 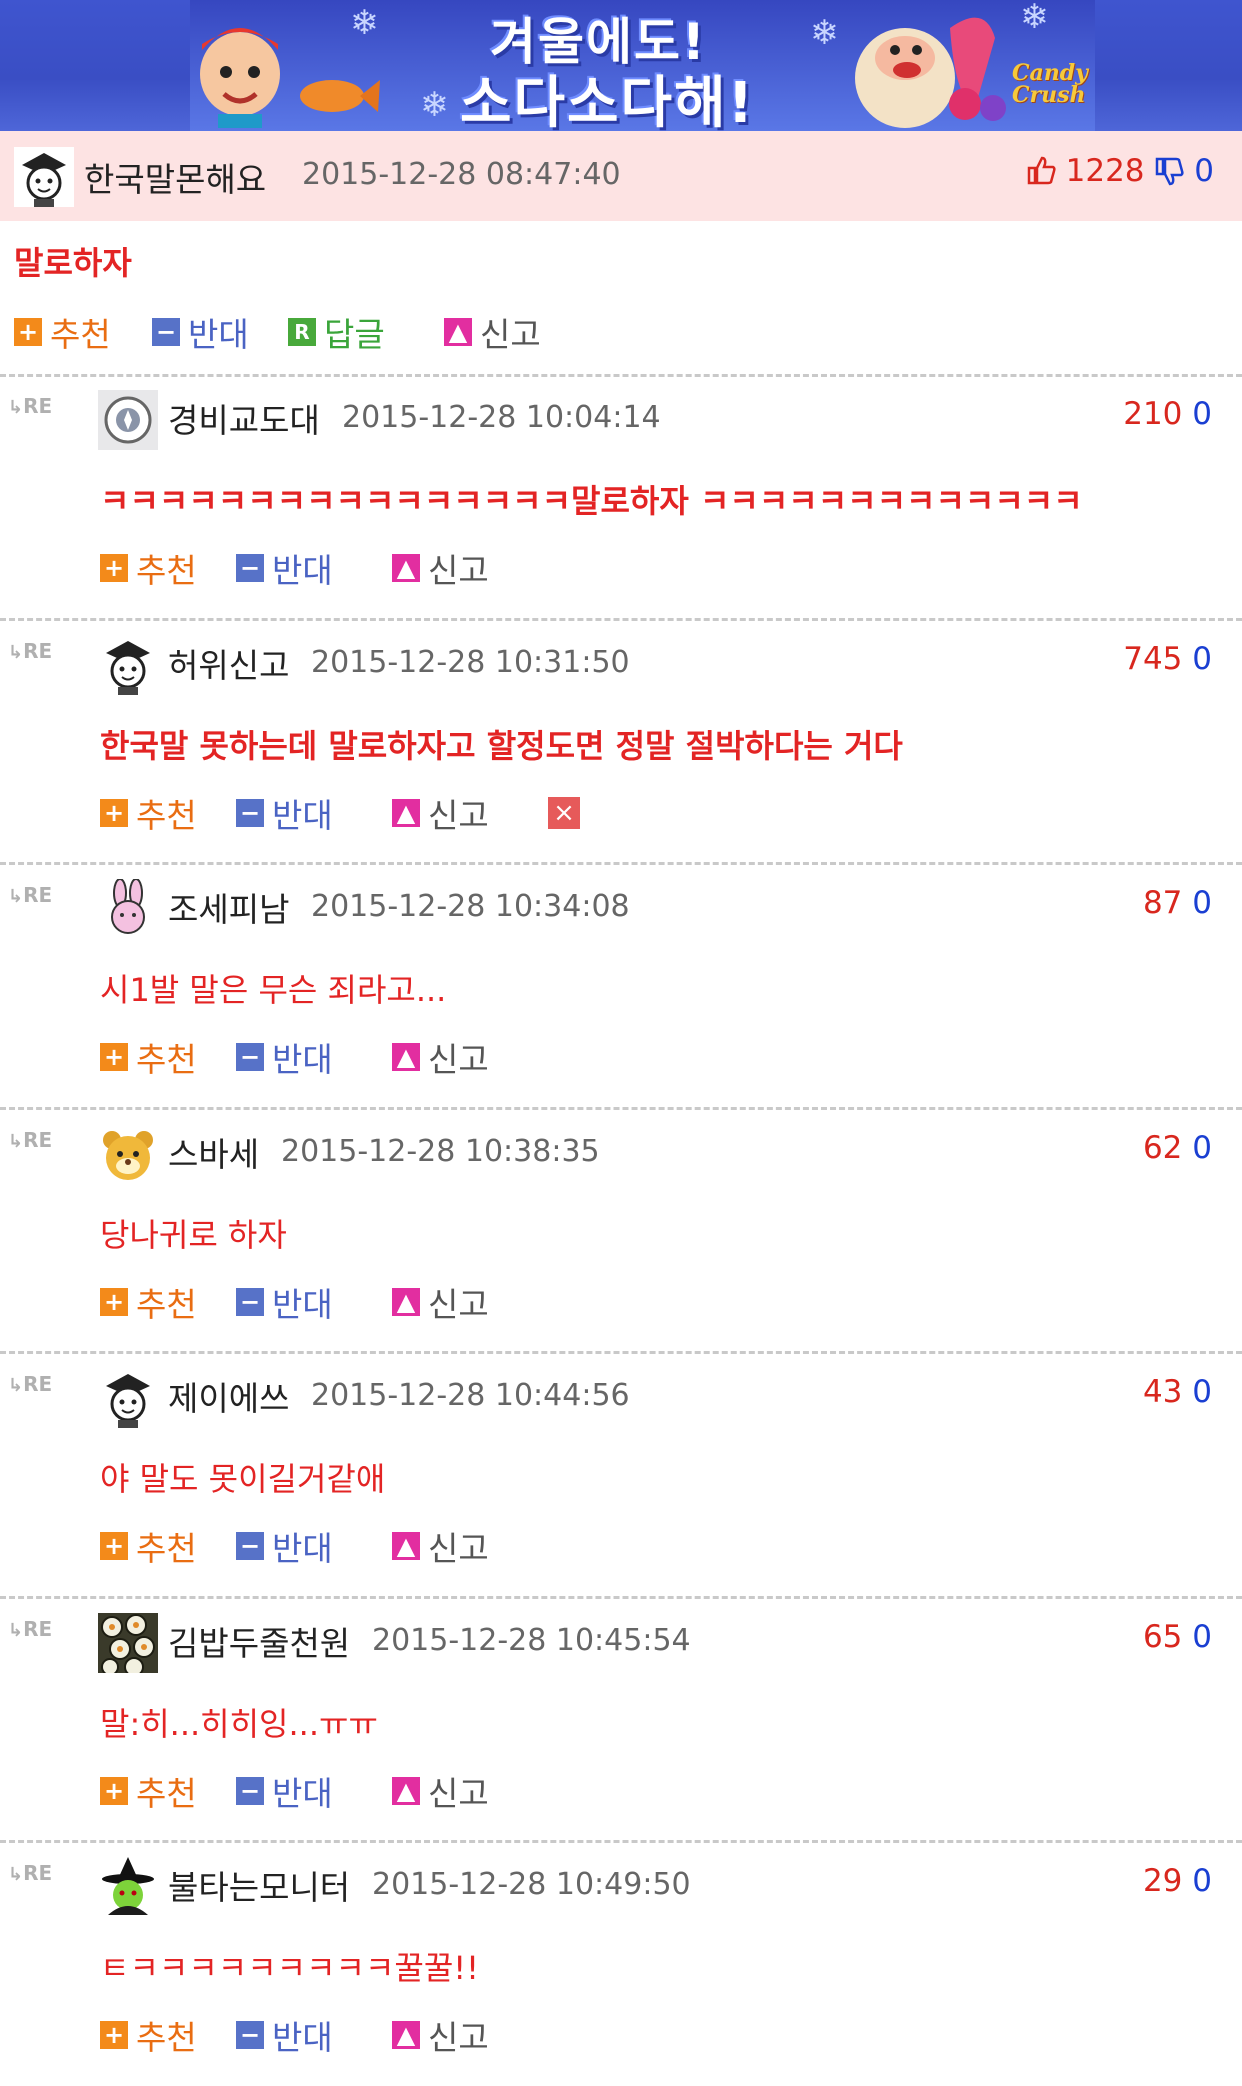 What do you see at coordinates (1162, 903) in the screenshot?
I see `upvote-count: 87` at bounding box center [1162, 903].